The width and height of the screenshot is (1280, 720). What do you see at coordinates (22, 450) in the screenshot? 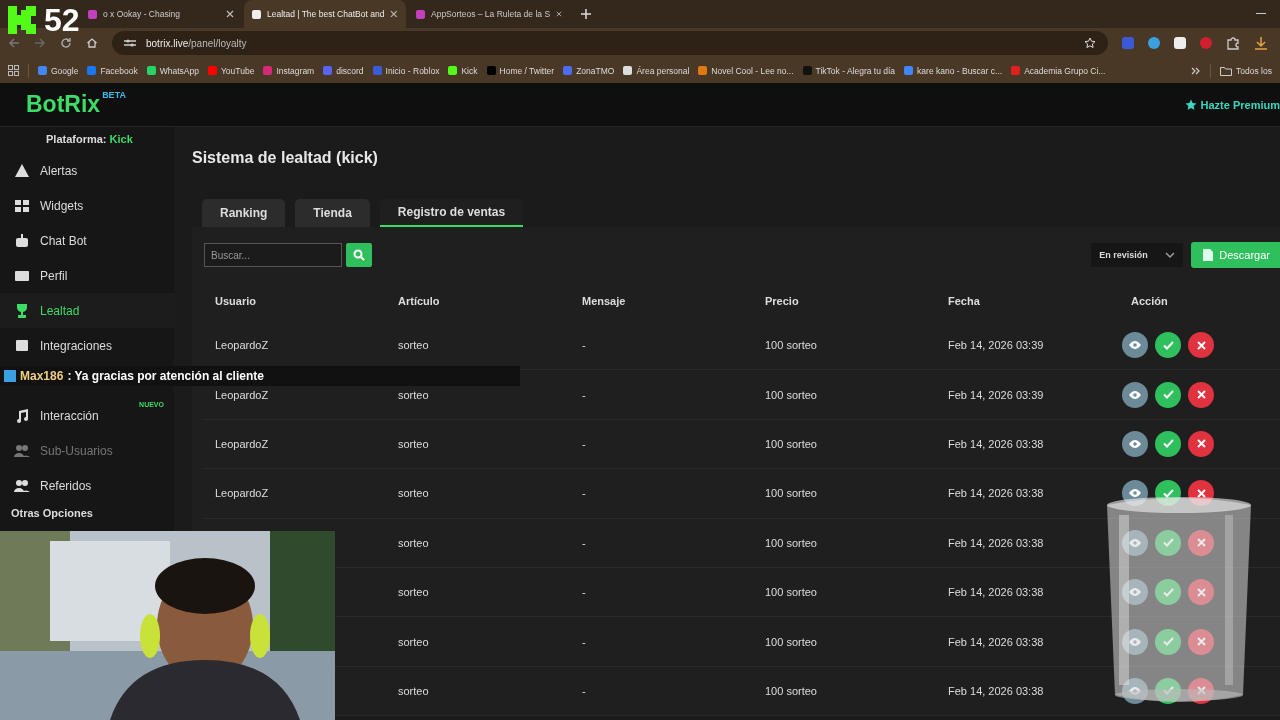
I see `users-icon` at bounding box center [22, 450].